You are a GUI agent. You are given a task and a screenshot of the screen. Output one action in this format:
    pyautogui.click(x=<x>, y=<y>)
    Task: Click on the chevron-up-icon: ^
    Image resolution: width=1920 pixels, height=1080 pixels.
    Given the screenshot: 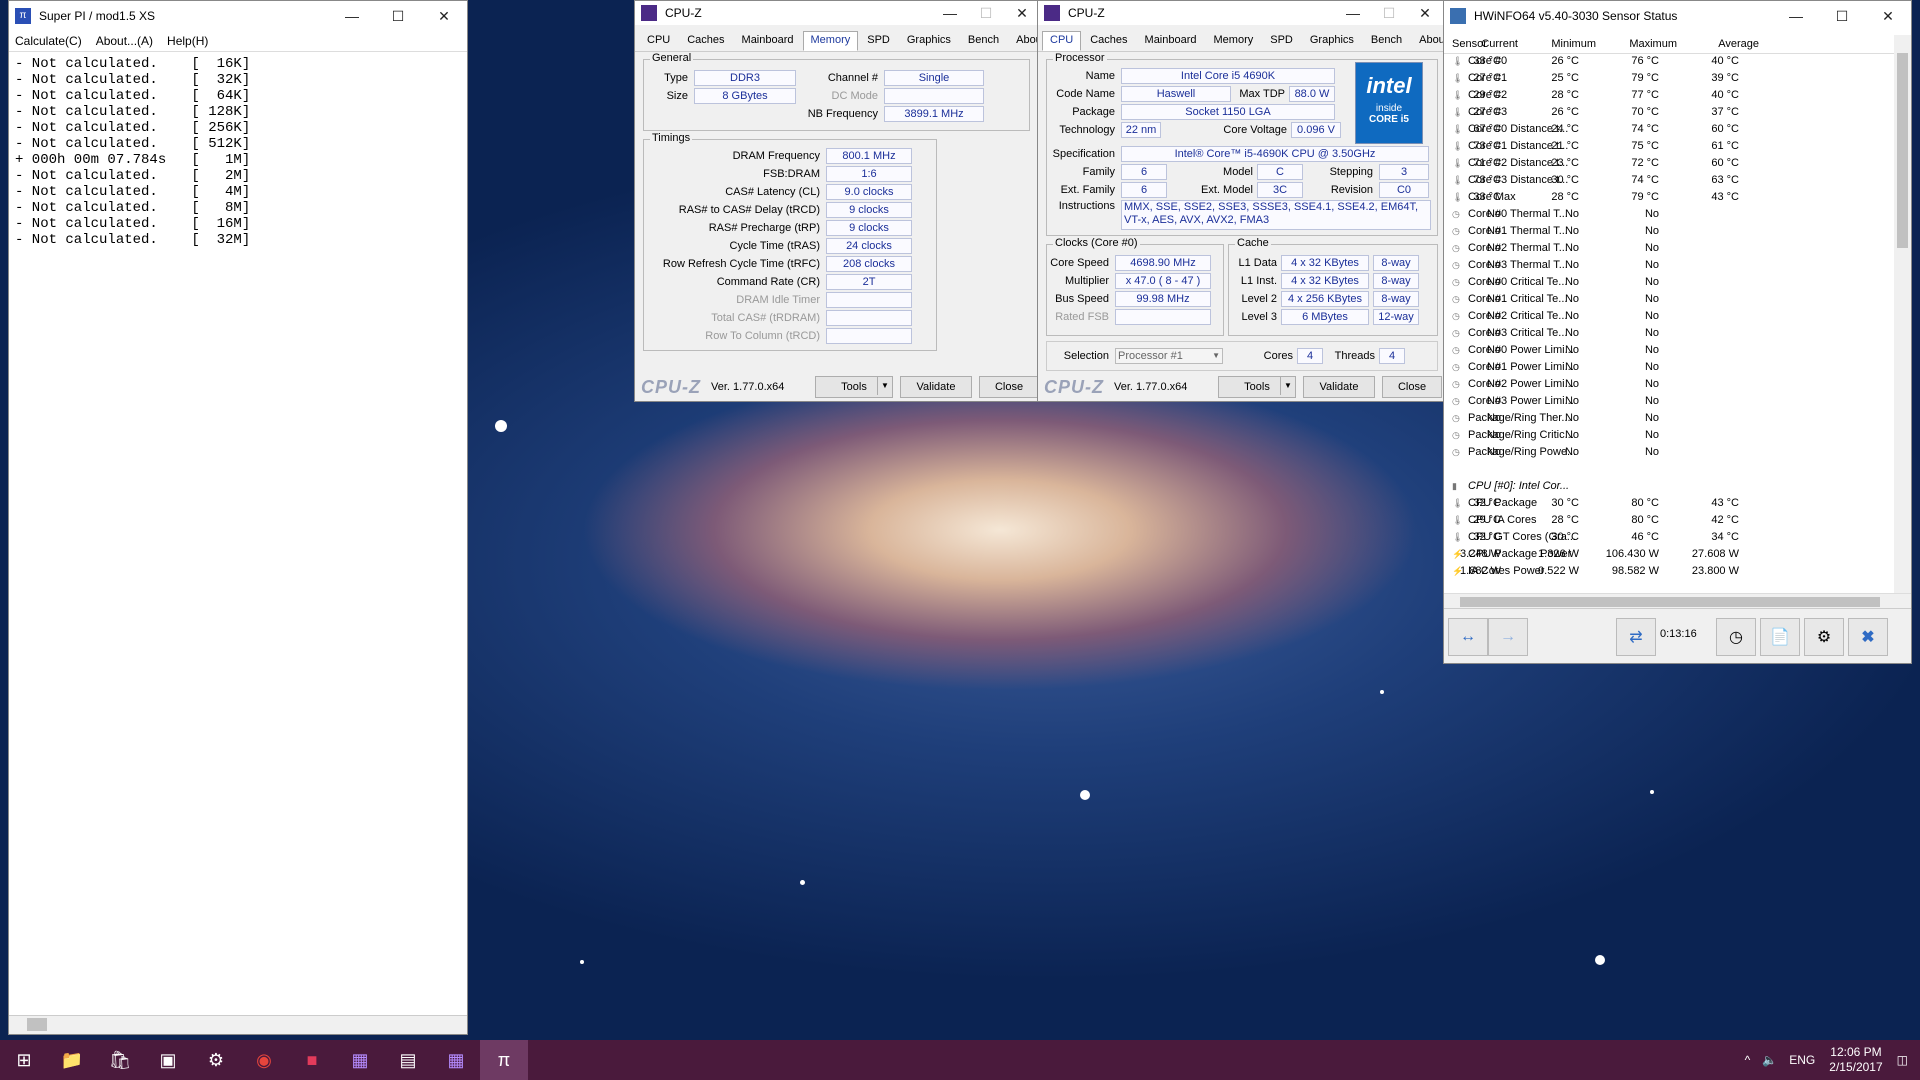 What is the action you would take?
    pyautogui.click(x=1748, y=1060)
    